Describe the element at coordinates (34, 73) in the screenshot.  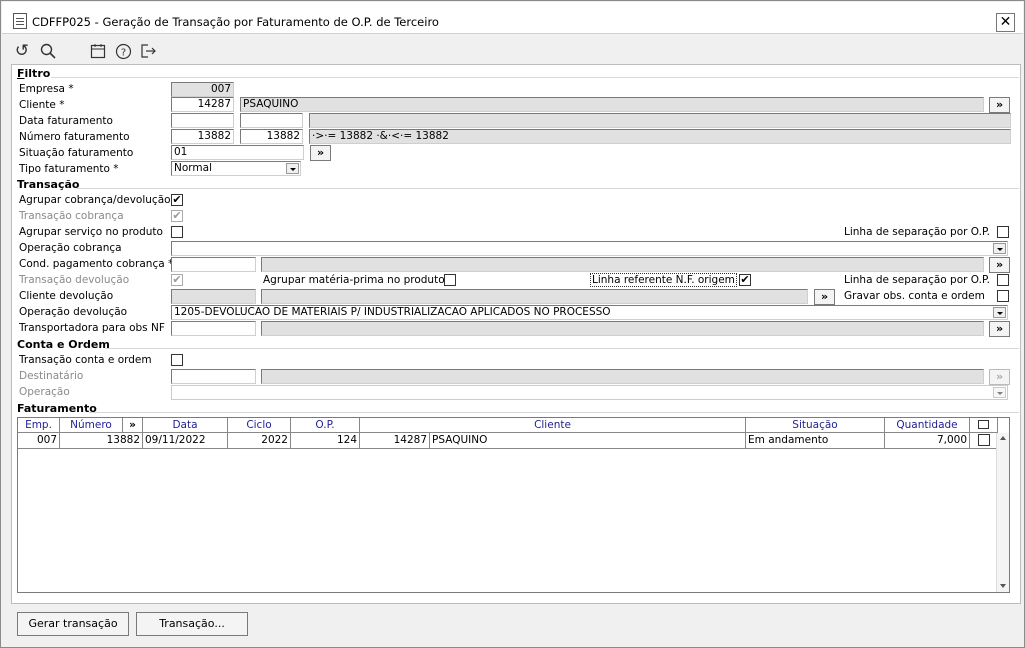
I see `section-filtro: Filtro` at that location.